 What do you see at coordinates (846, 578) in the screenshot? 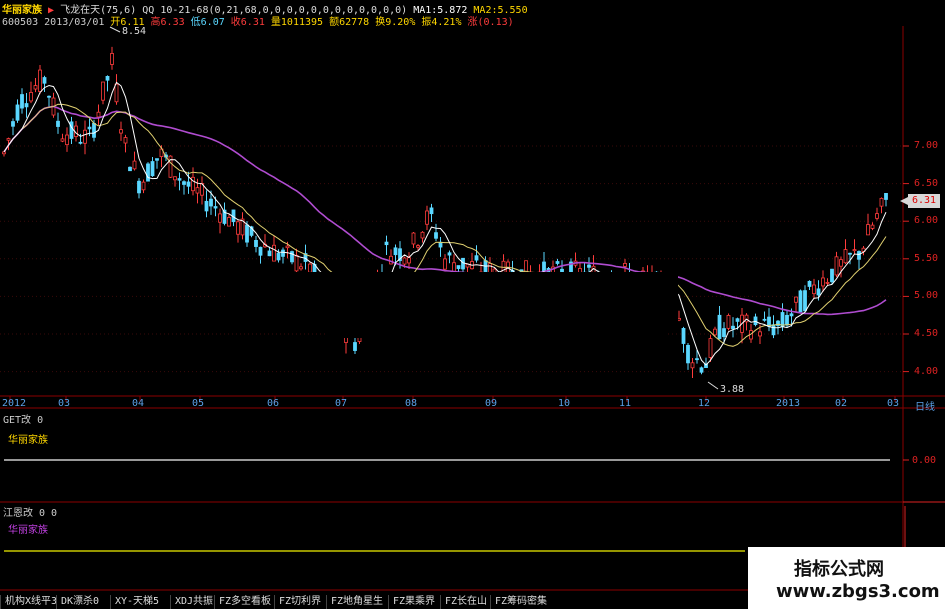
I see `watermark: 指标公式网 www.zbgs3.com` at bounding box center [846, 578].